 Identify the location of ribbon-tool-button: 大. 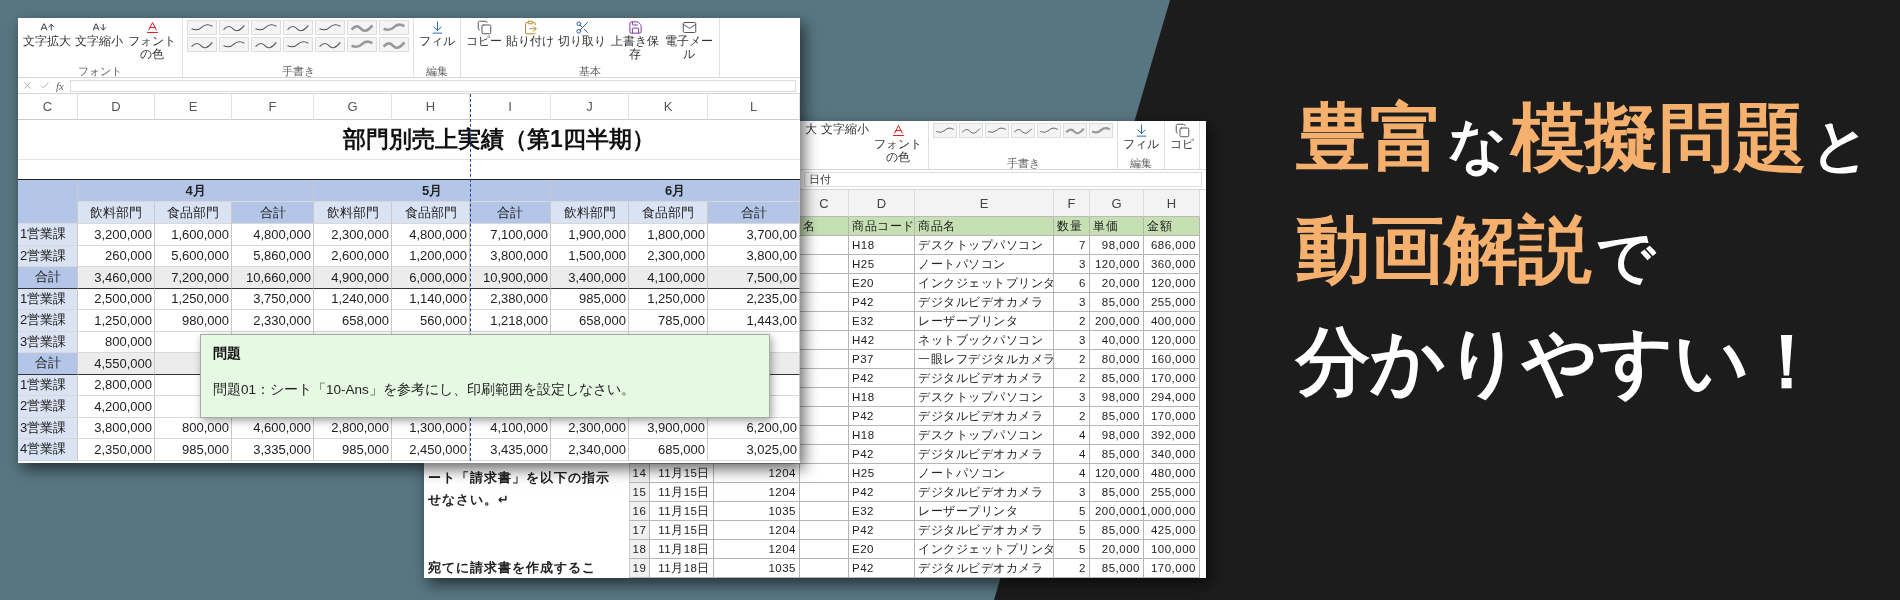
(811, 129).